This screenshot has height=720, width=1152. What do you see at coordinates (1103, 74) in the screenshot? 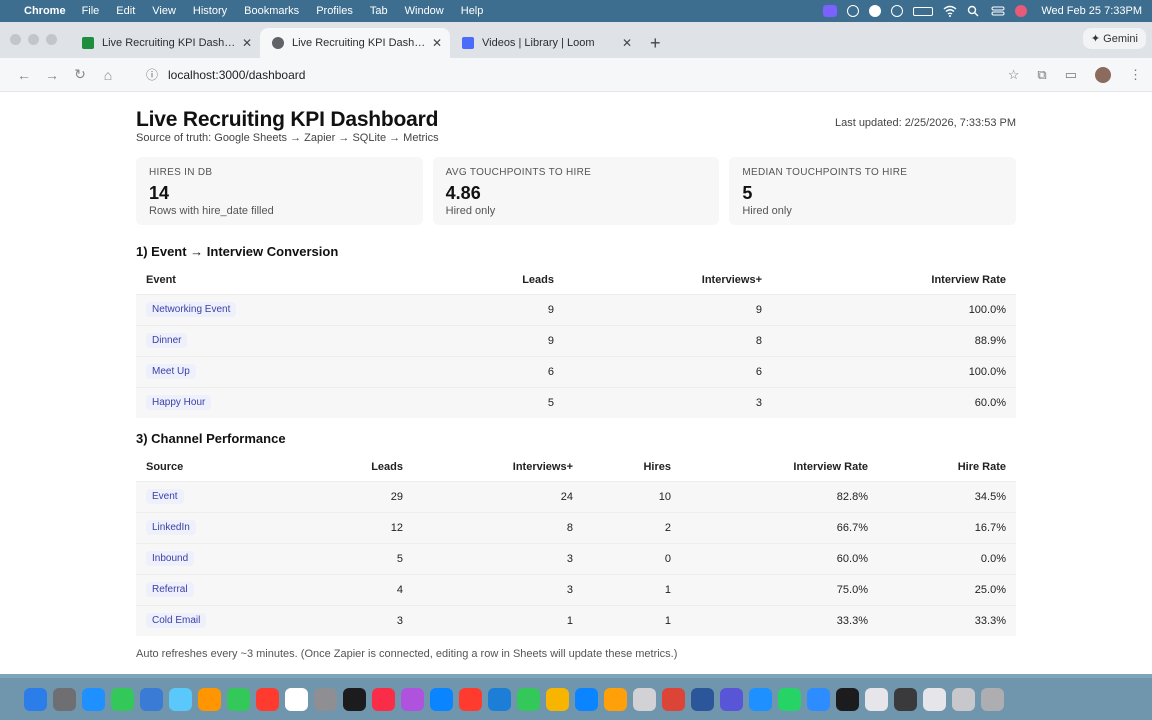
I see `profile-avatar` at bounding box center [1103, 74].